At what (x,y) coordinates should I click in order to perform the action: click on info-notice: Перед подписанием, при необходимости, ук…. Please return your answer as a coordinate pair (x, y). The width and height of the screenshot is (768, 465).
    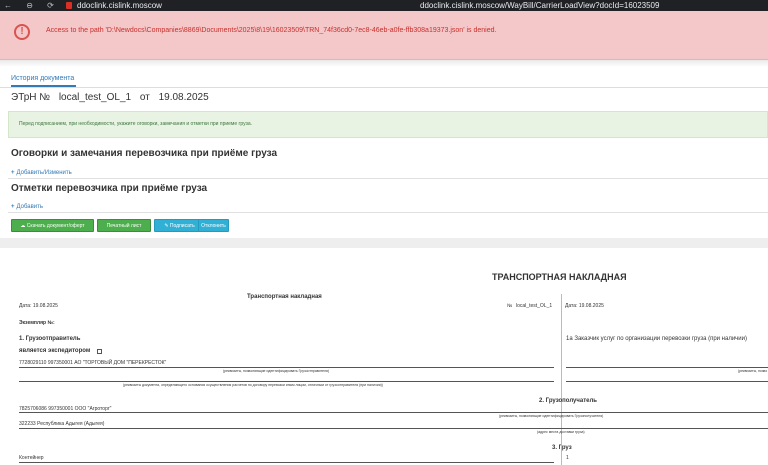
    Looking at the image, I should click on (388, 124).